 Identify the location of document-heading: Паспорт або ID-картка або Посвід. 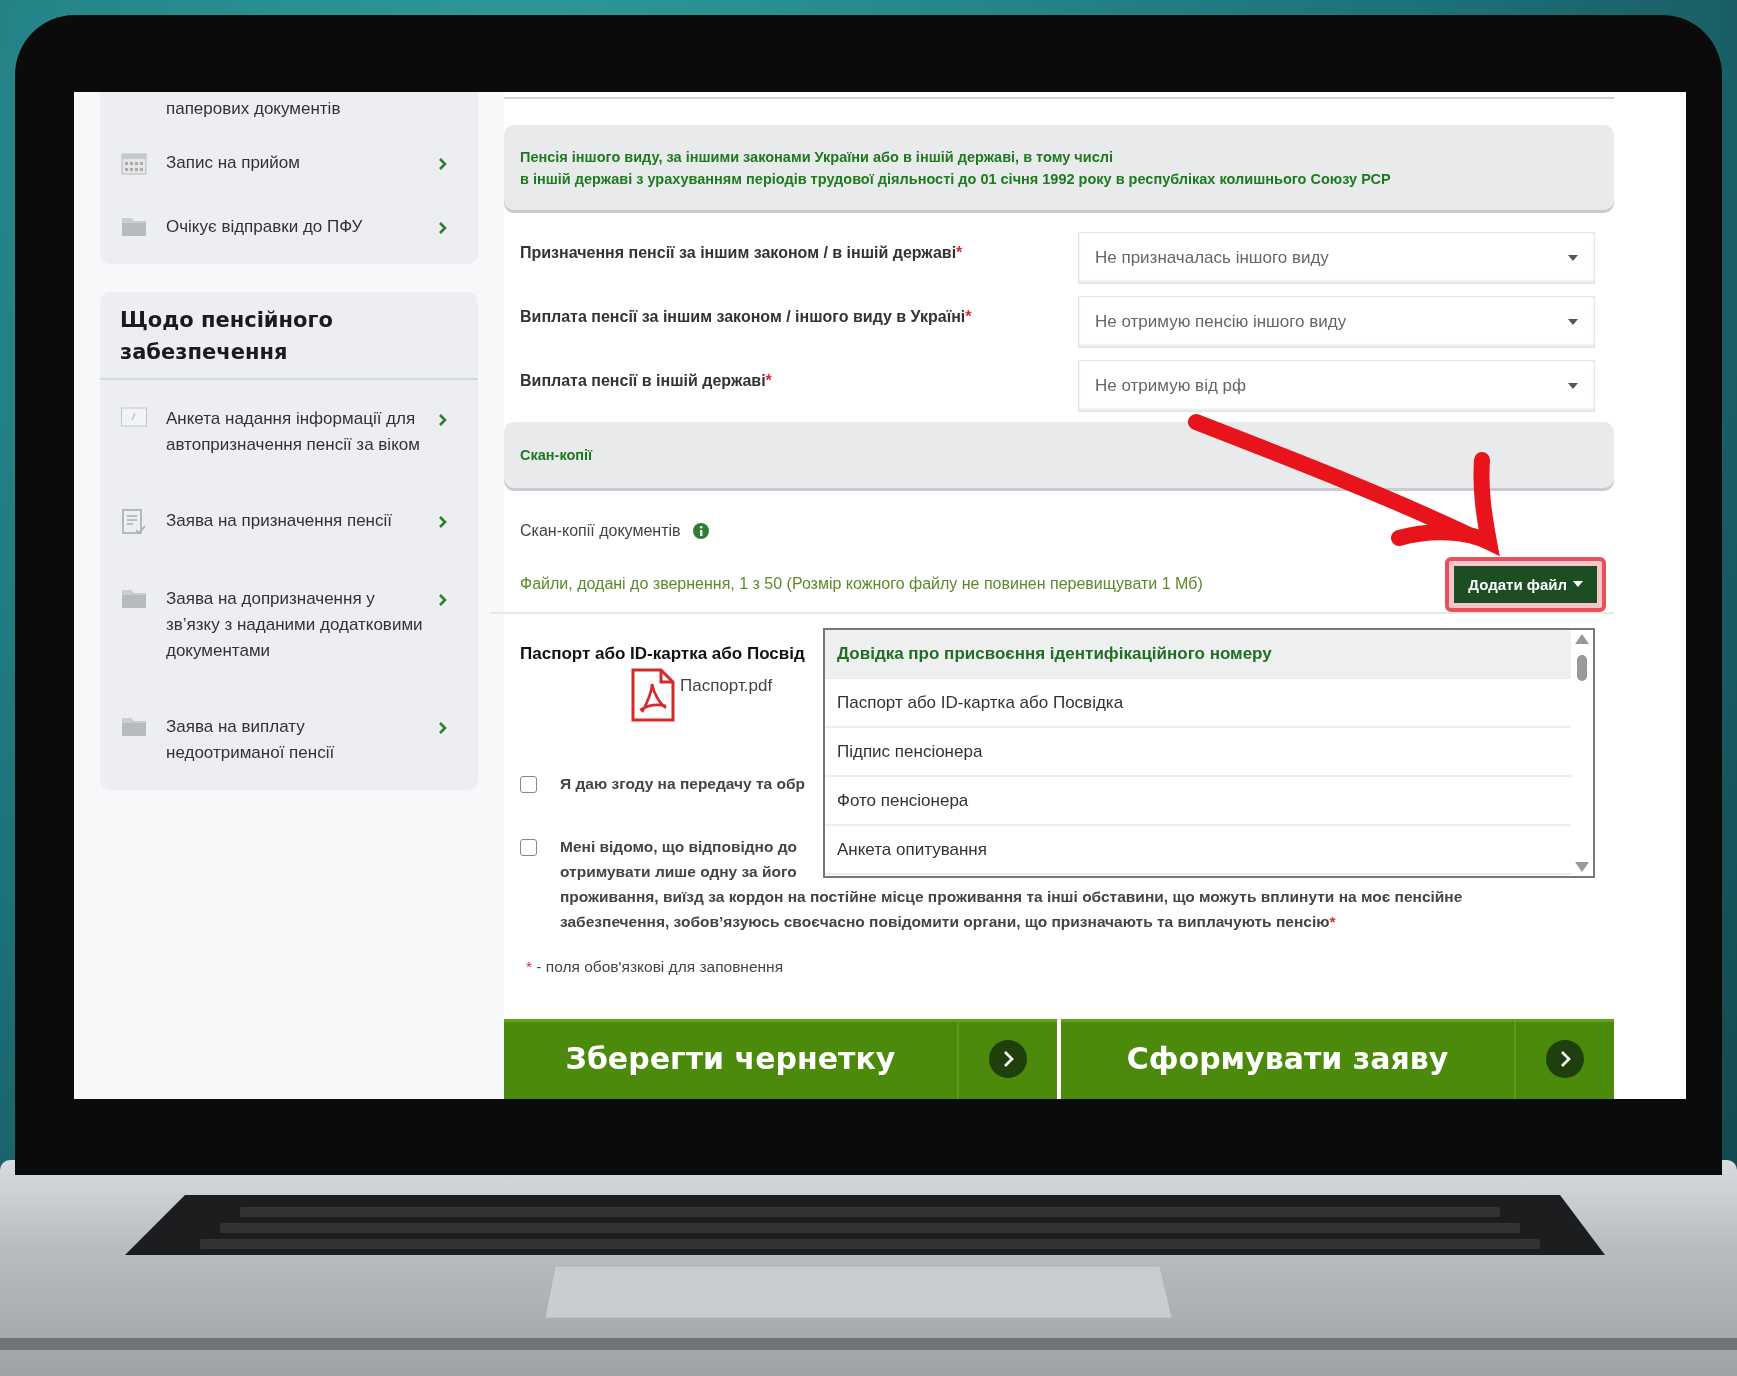
(662, 653).